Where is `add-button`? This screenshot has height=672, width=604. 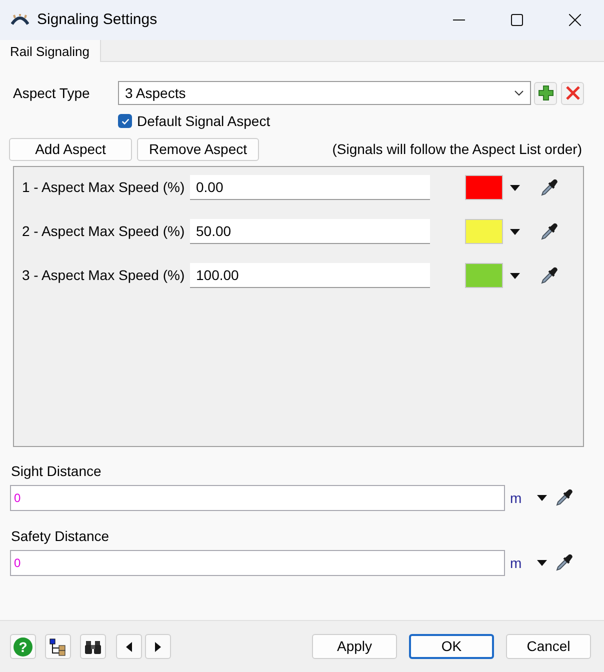 add-button is located at coordinates (545, 93).